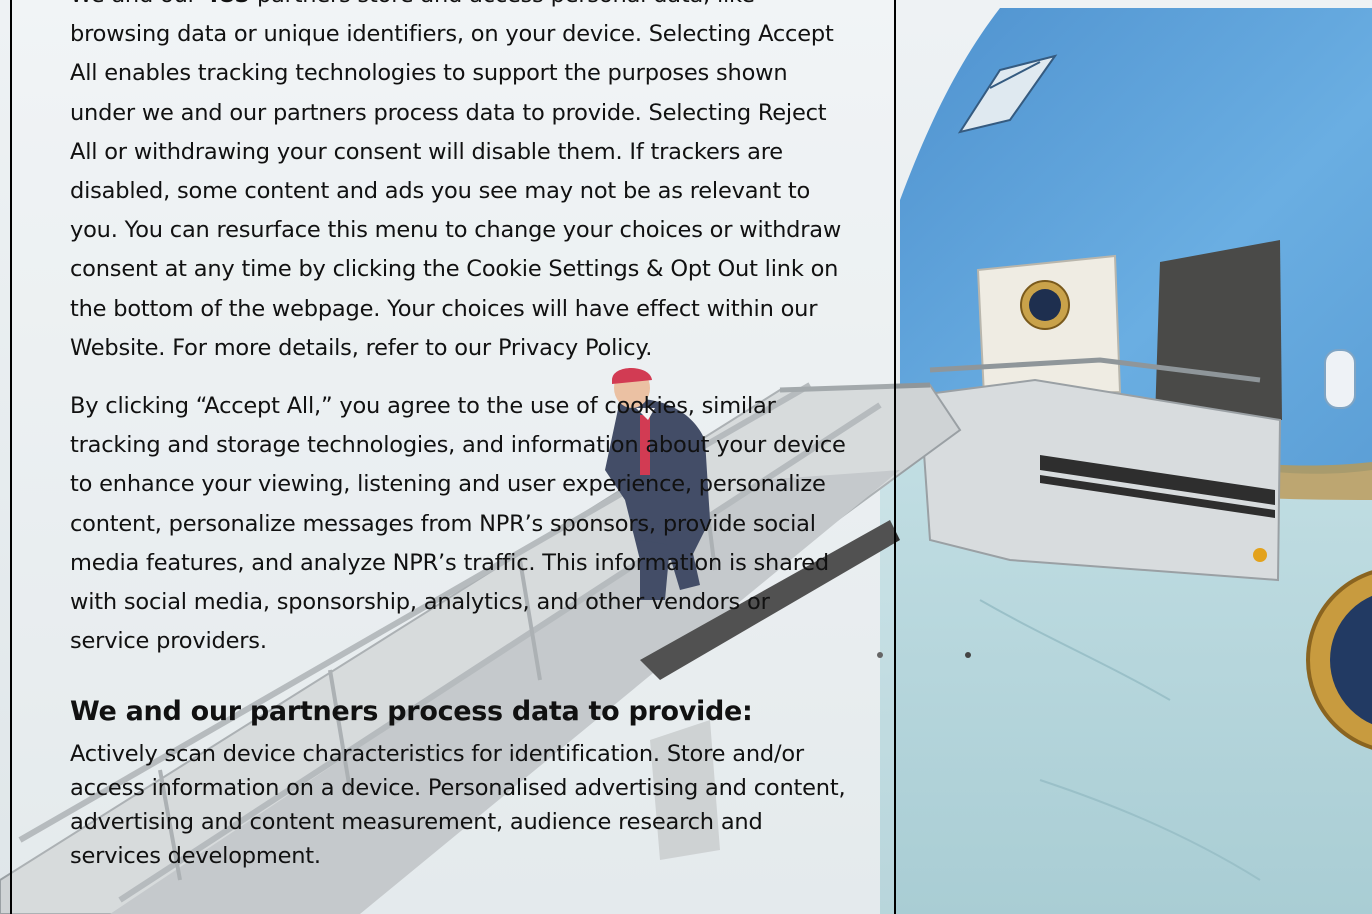  Describe the element at coordinates (572, 348) in the screenshot. I see `privacy-policy-link: Privacy Policy` at that location.